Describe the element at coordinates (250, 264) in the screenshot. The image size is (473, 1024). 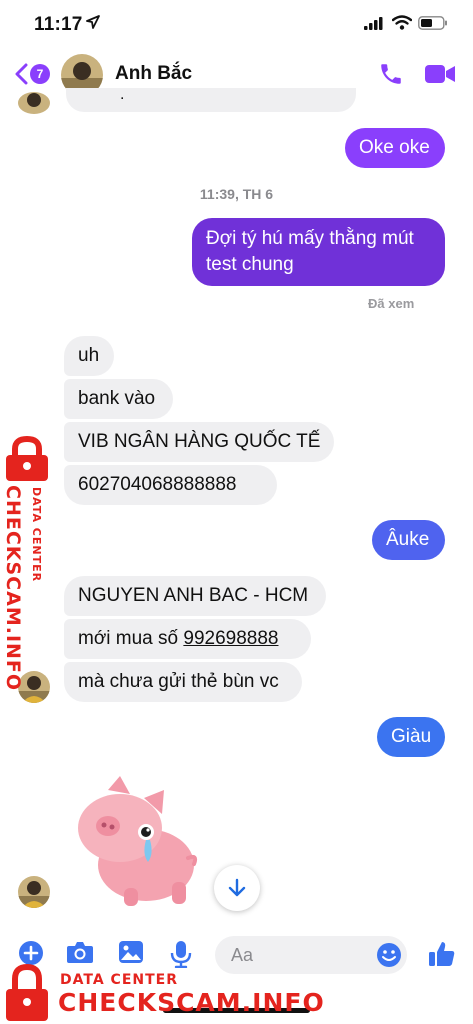
I see `message-line: test chung` at that location.